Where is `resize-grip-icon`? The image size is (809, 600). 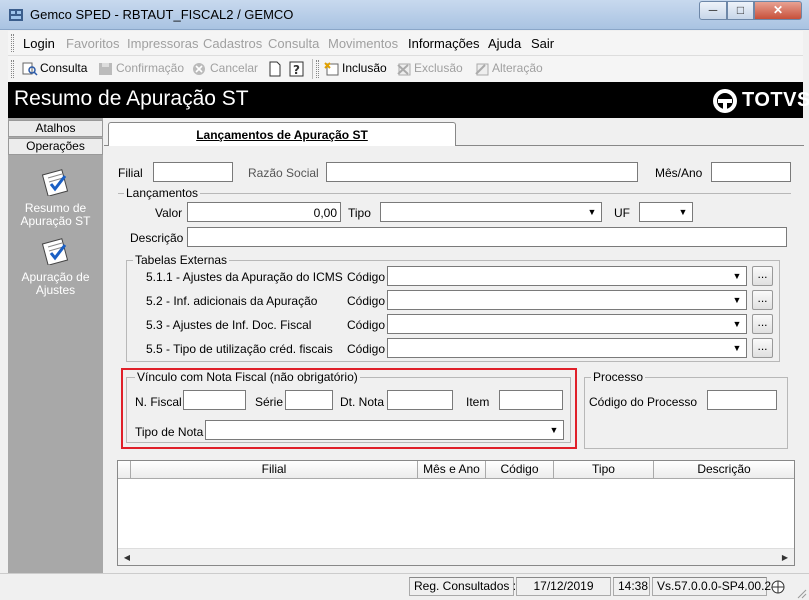 resize-grip-icon is located at coordinates (801, 593).